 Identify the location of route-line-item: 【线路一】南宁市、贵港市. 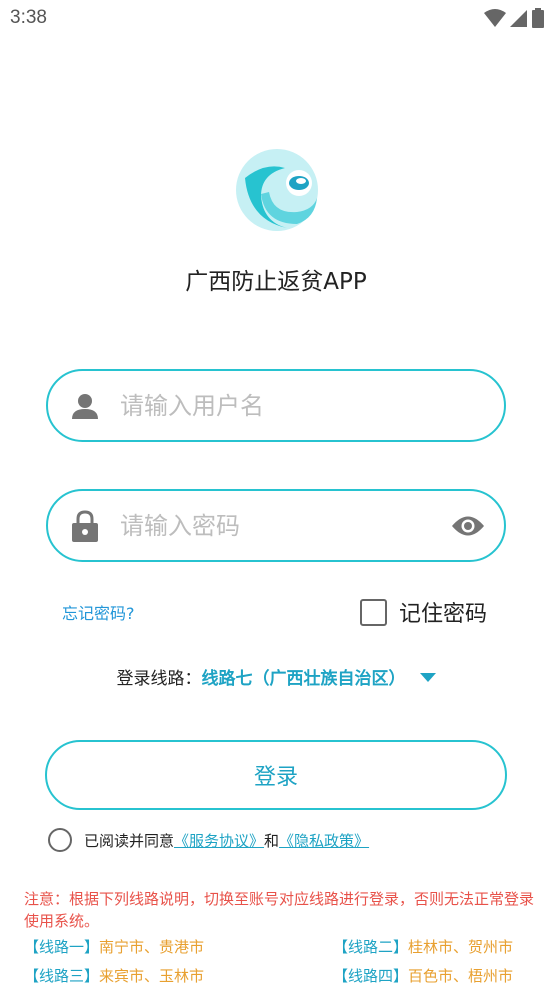
(114, 946).